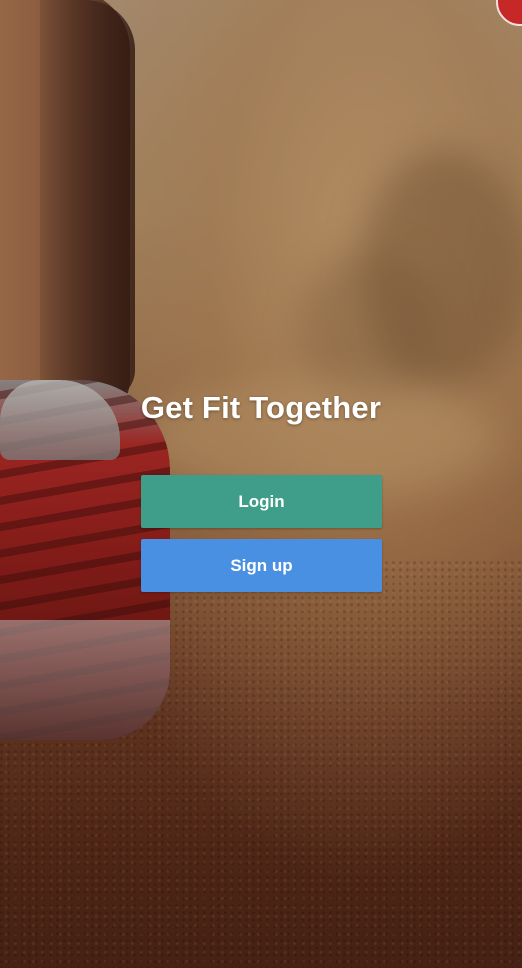  What do you see at coordinates (261, 501) in the screenshot?
I see `login-button: Login` at bounding box center [261, 501].